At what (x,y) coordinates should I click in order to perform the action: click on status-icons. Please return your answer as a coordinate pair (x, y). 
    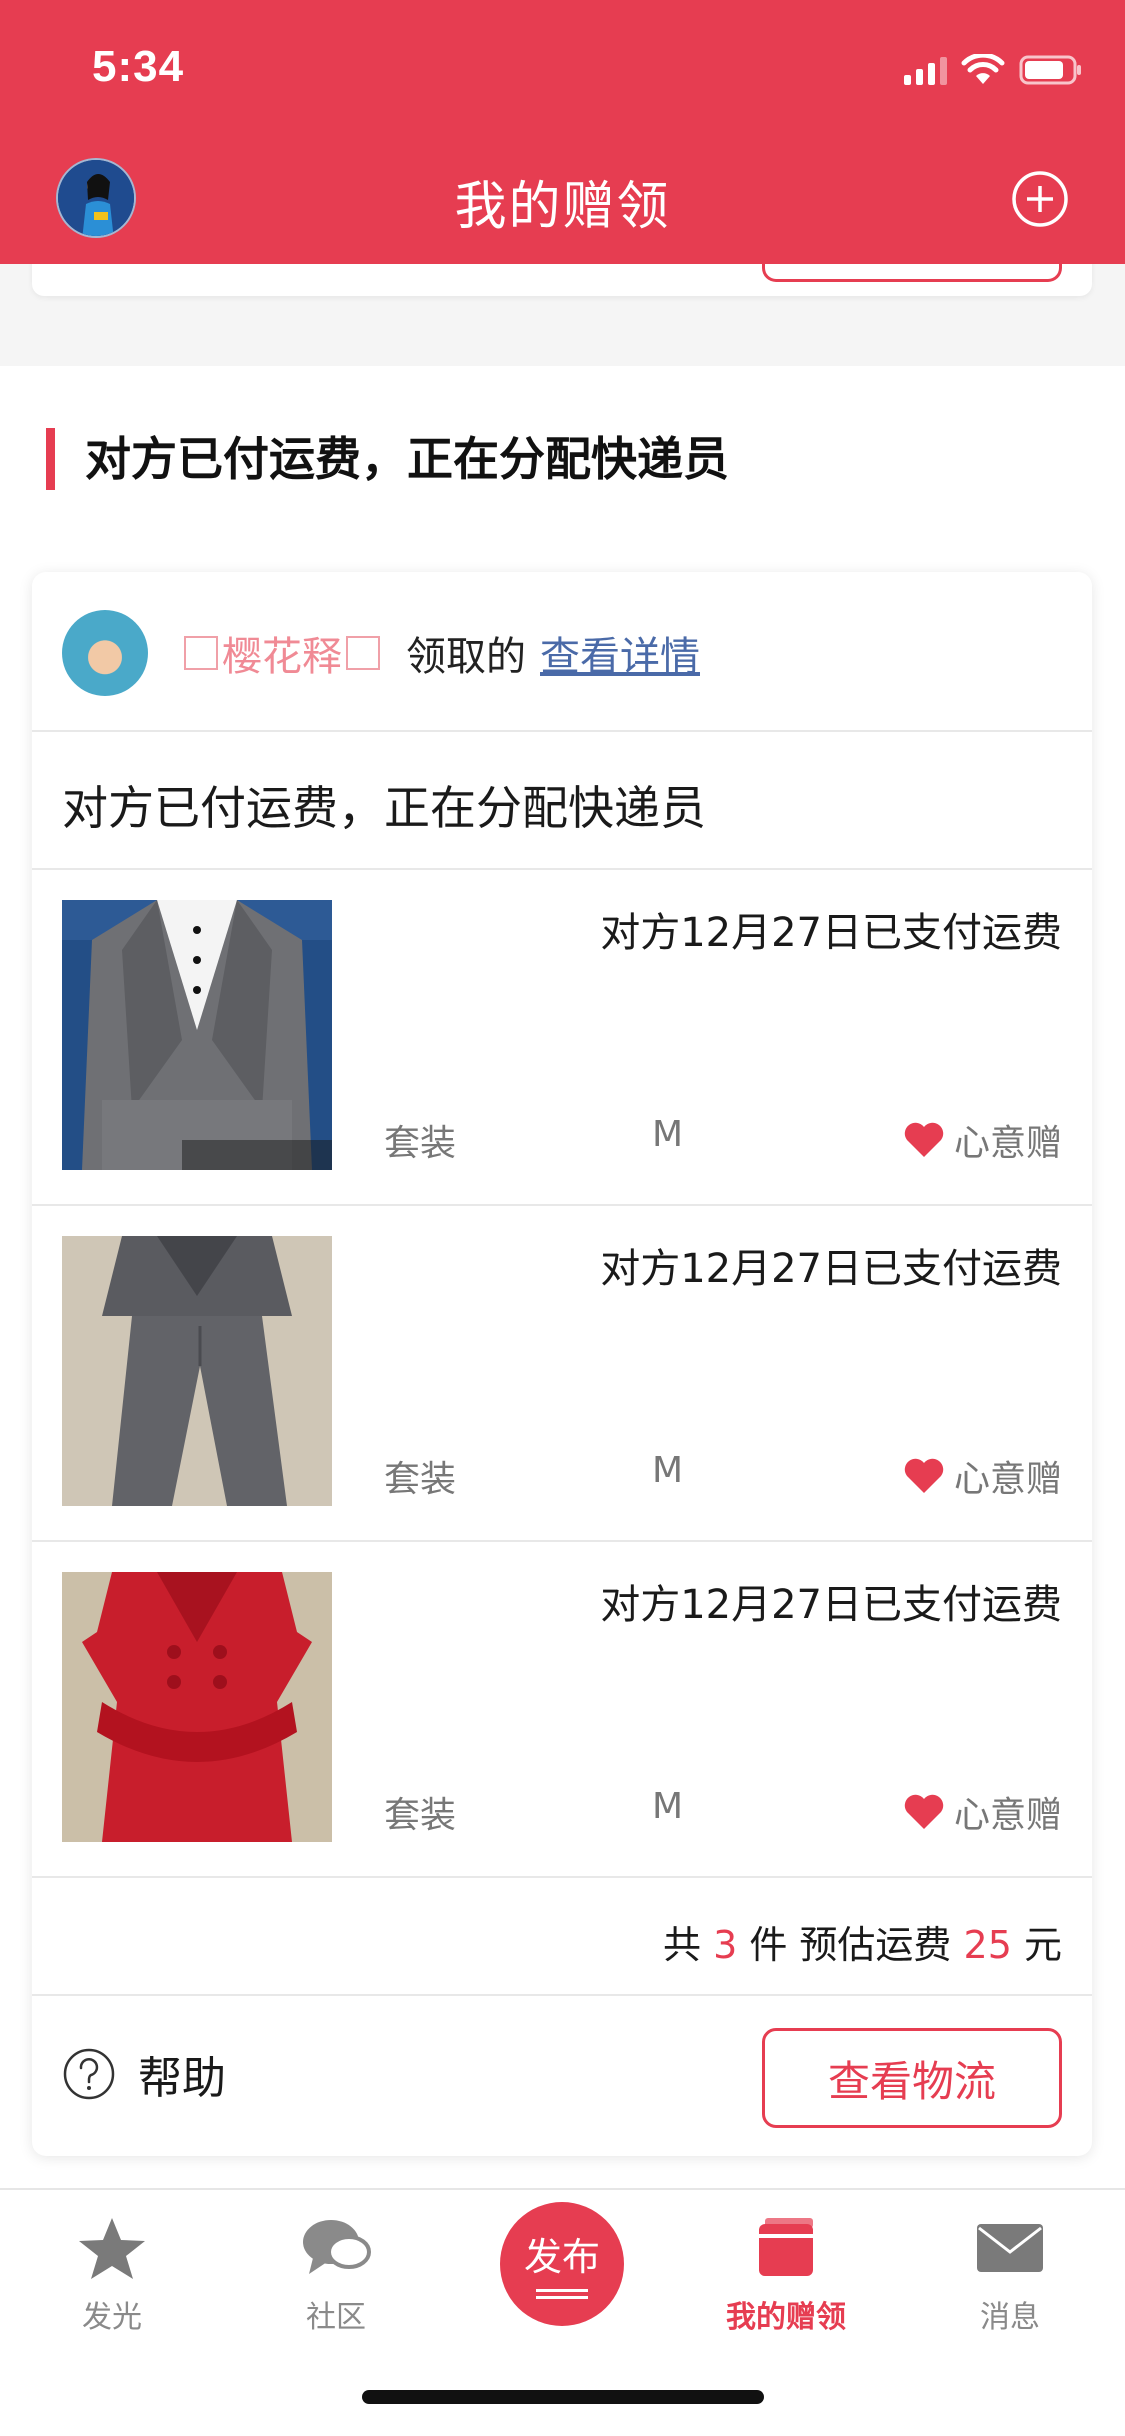
    Looking at the image, I should click on (993, 70).